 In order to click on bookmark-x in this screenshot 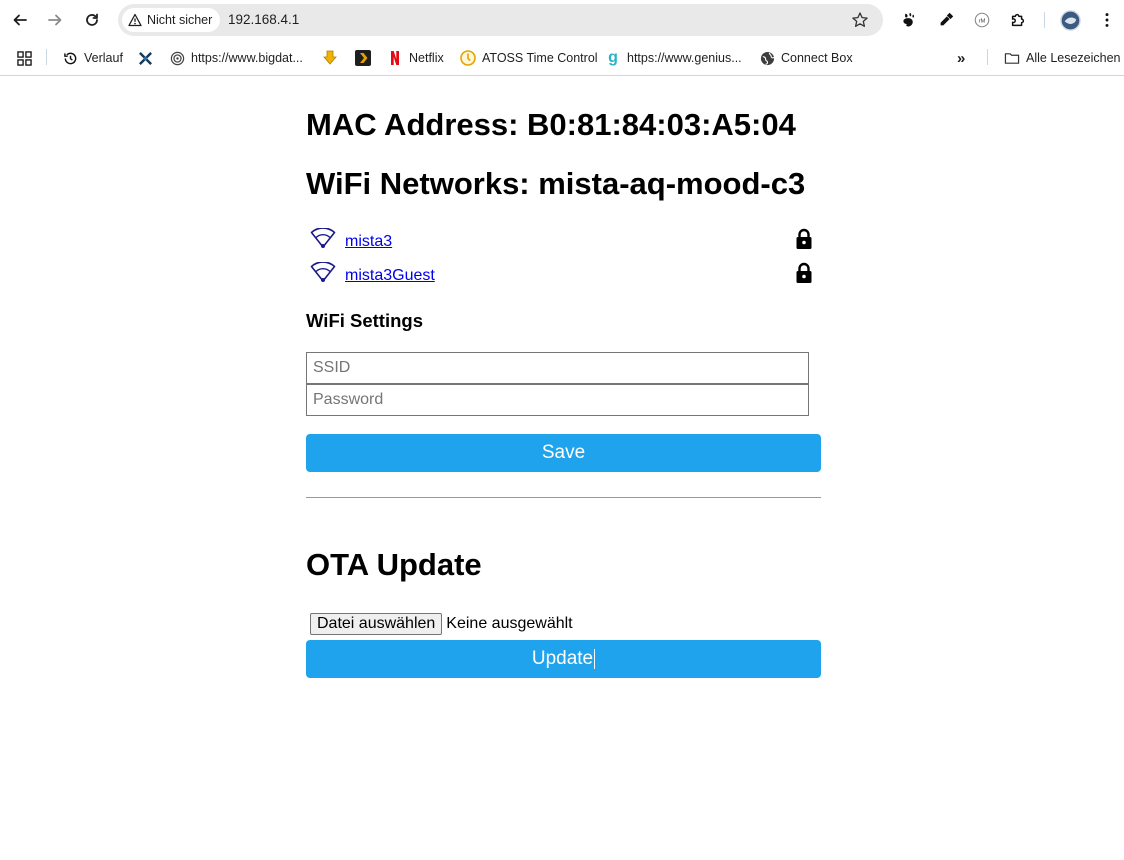, I will do `click(145, 58)`.